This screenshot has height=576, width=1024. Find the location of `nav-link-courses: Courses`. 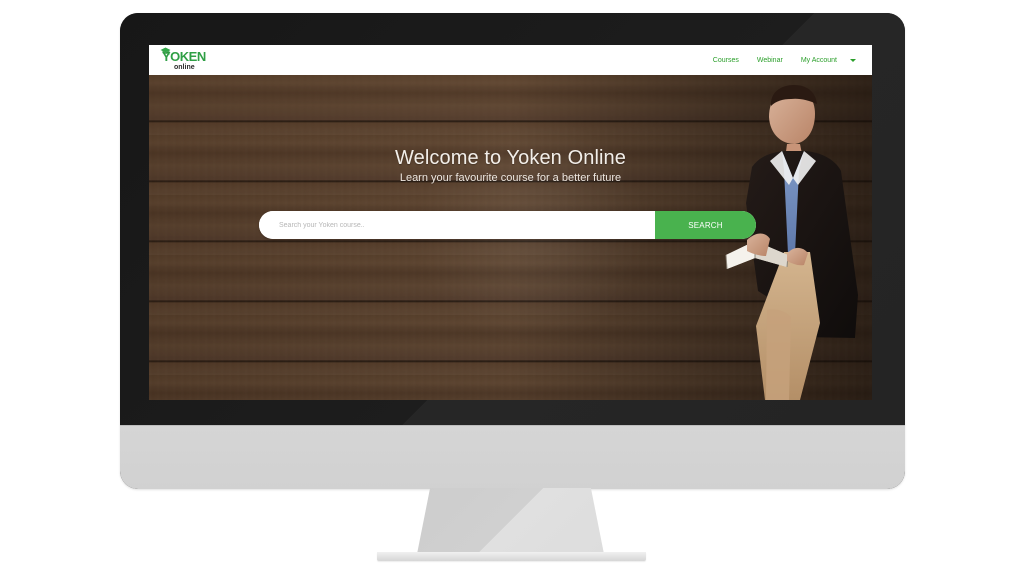

nav-link-courses: Courses is located at coordinates (726, 60).